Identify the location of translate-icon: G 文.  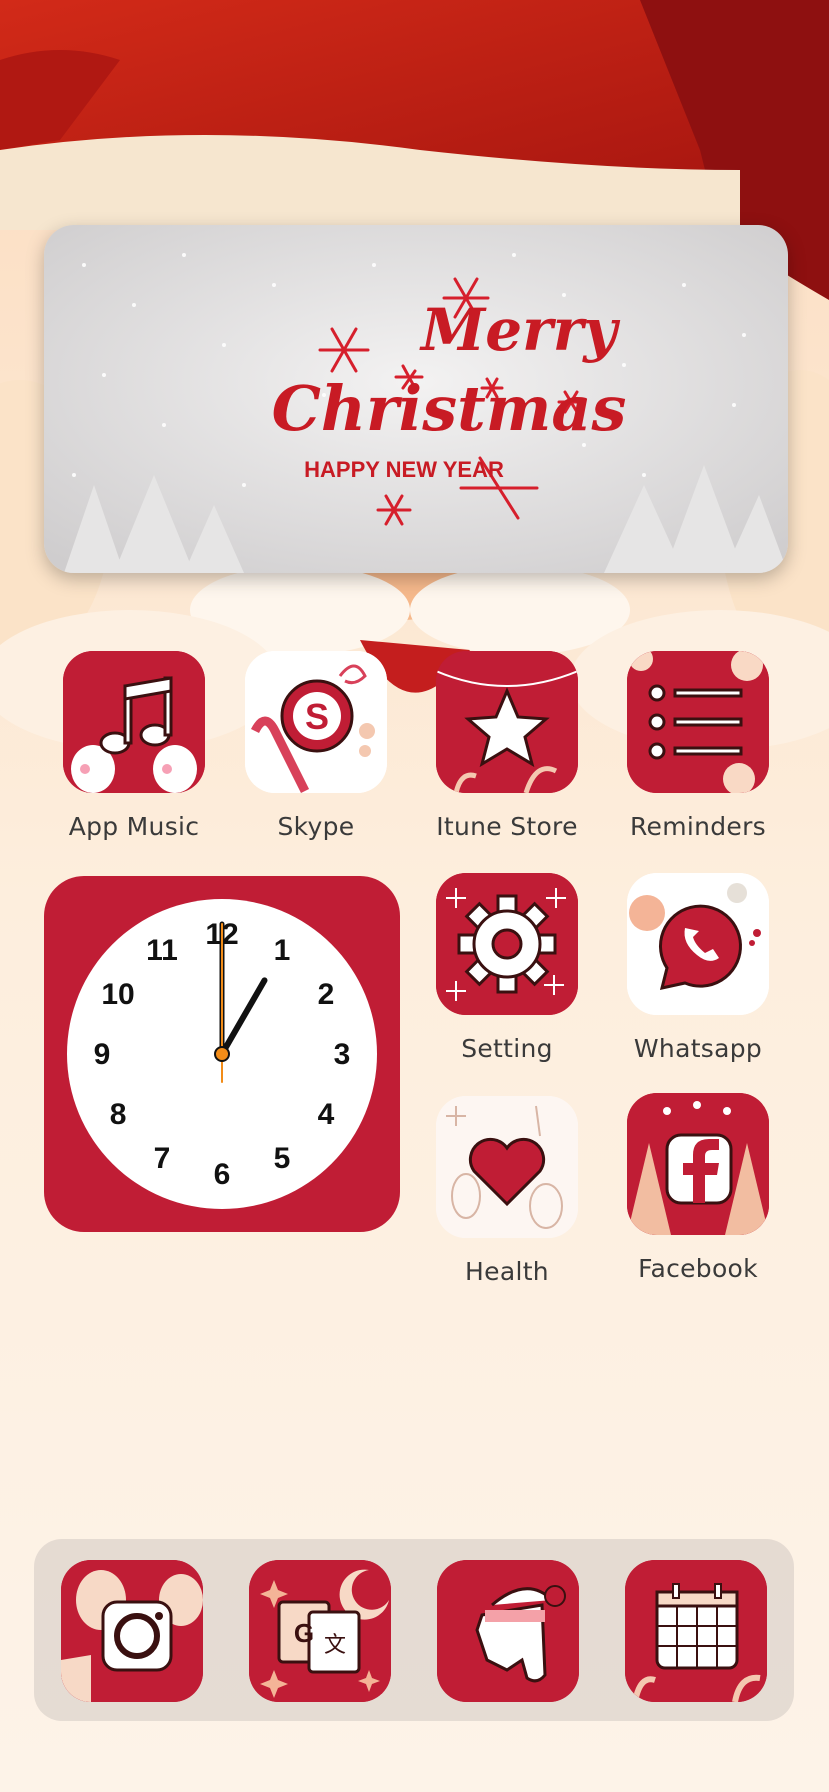
(320, 1631).